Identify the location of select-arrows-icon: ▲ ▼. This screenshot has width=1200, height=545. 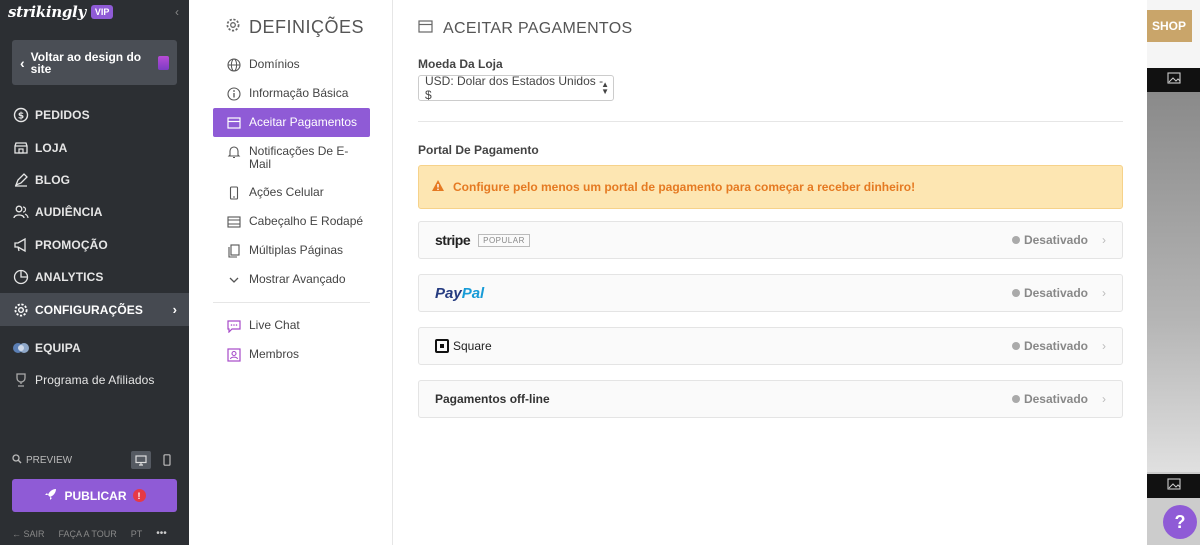
(605, 88).